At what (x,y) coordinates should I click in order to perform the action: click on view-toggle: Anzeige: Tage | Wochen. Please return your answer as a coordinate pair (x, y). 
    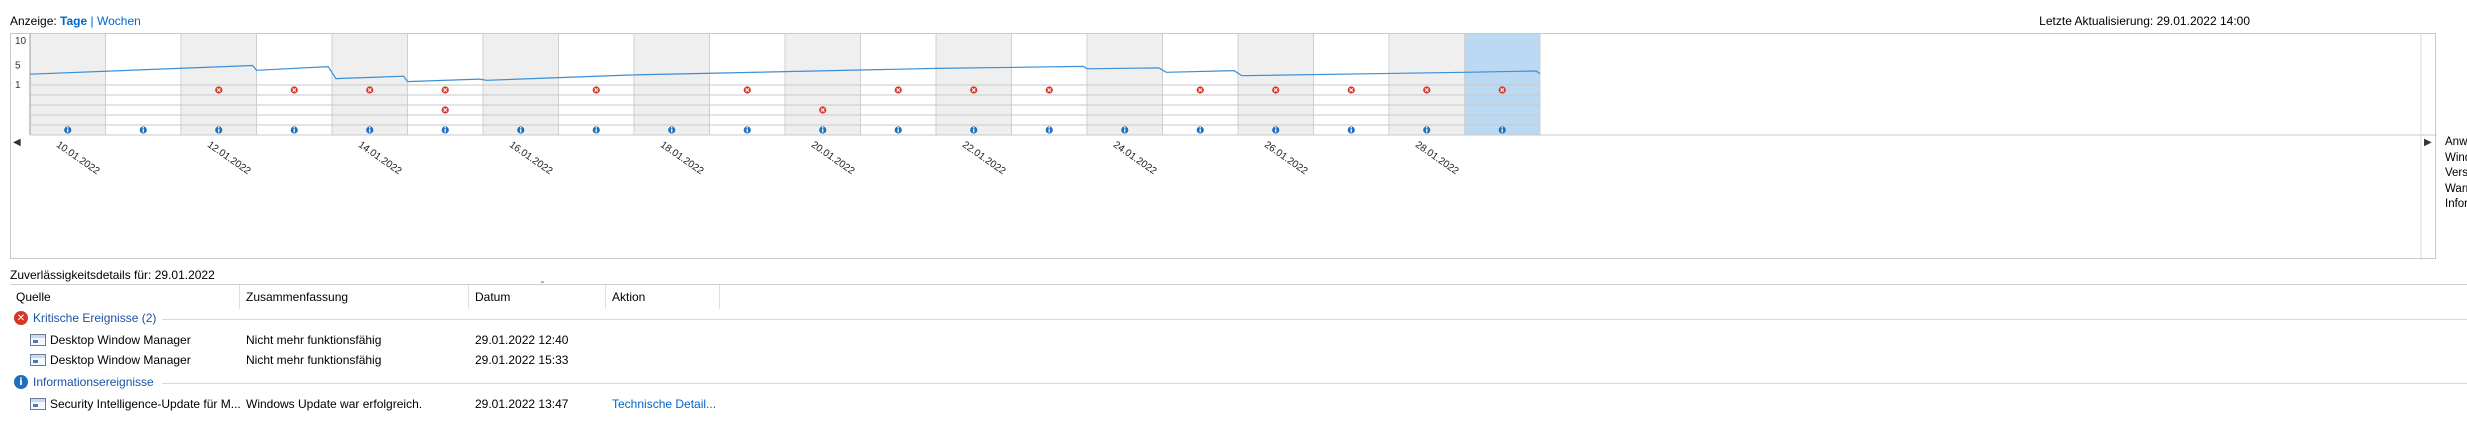
    Looking at the image, I should click on (75, 21).